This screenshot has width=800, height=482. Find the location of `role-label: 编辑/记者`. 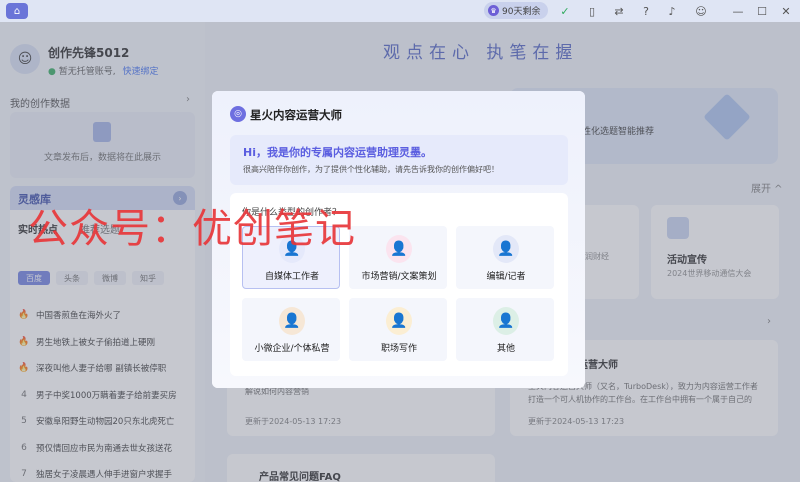

role-label: 编辑/记者 is located at coordinates (506, 277).